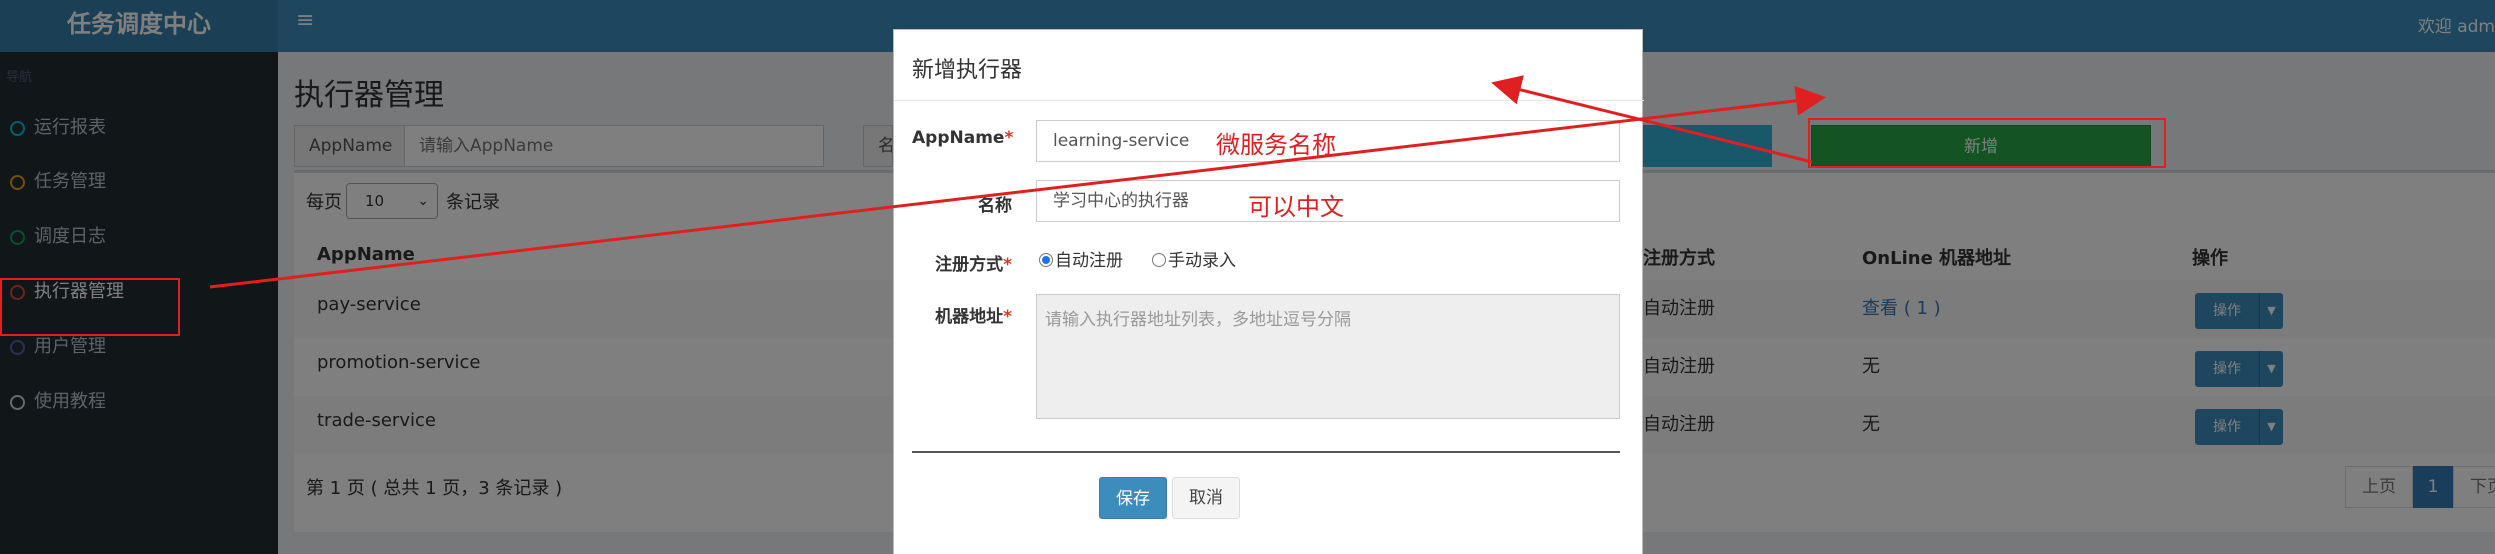 The height and width of the screenshot is (554, 2495). What do you see at coordinates (1652, 119) in the screenshot?
I see `arrow-add-to-modal` at bounding box center [1652, 119].